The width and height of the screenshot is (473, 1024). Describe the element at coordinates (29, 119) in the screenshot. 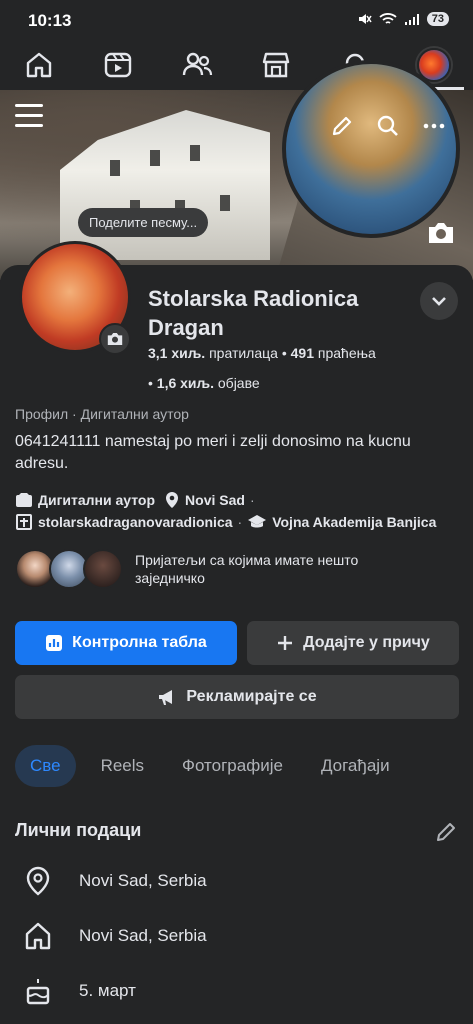

I see `menu-icon` at that location.